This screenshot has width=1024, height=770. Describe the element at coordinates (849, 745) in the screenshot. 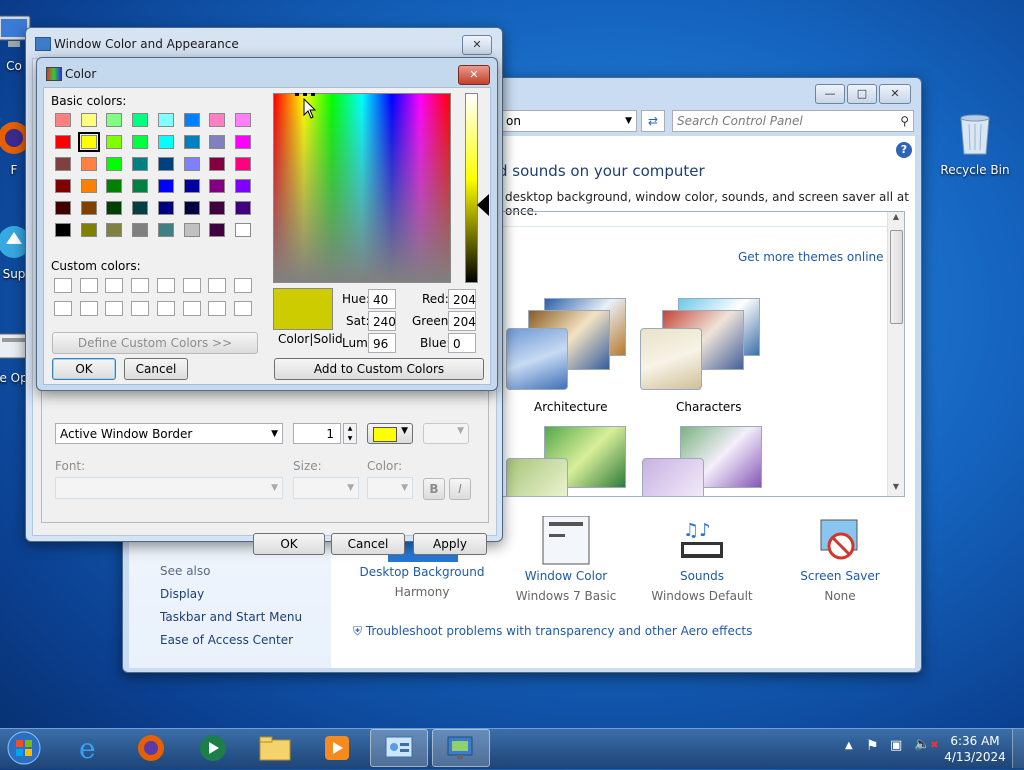

I see `tray-expand-icon: ▲` at that location.